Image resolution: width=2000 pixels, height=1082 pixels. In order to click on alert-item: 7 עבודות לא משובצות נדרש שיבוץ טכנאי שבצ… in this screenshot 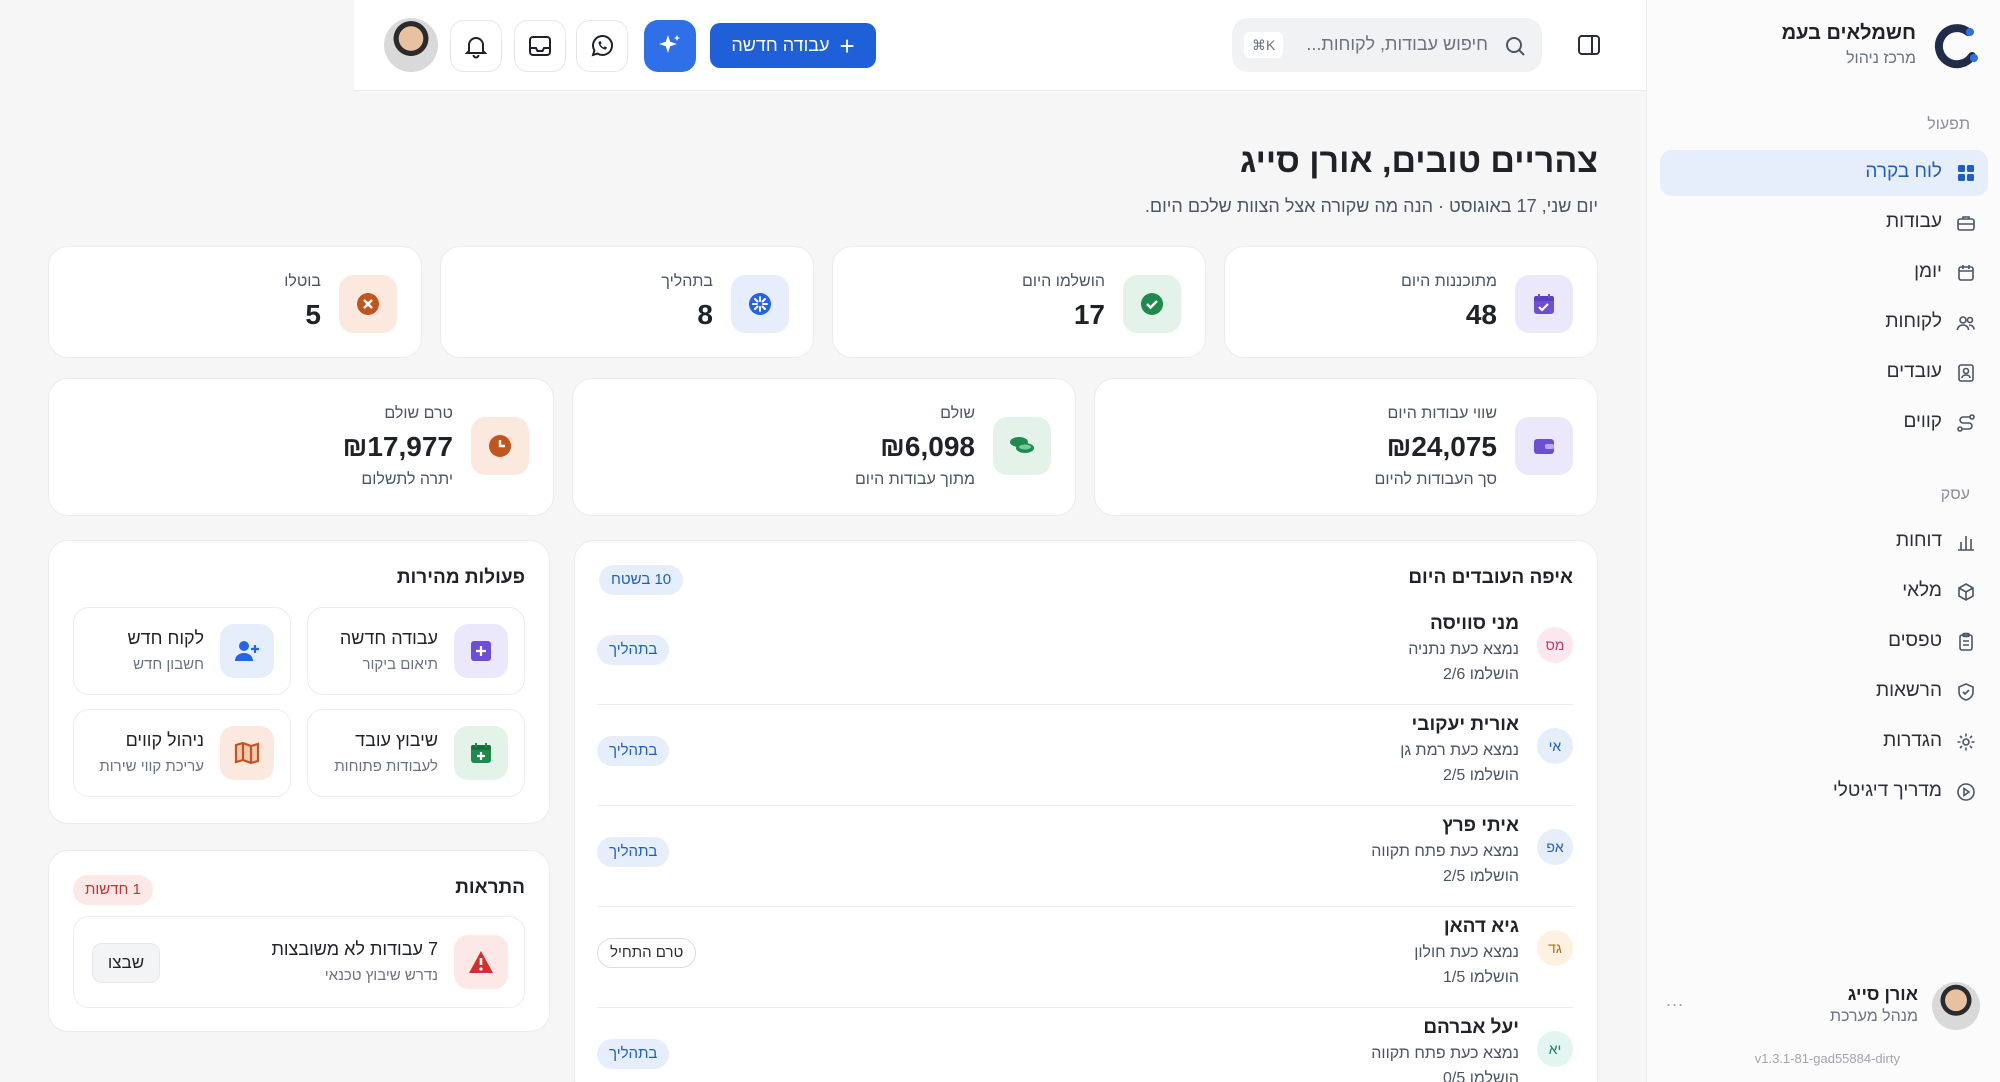, I will do `click(299, 962)`.